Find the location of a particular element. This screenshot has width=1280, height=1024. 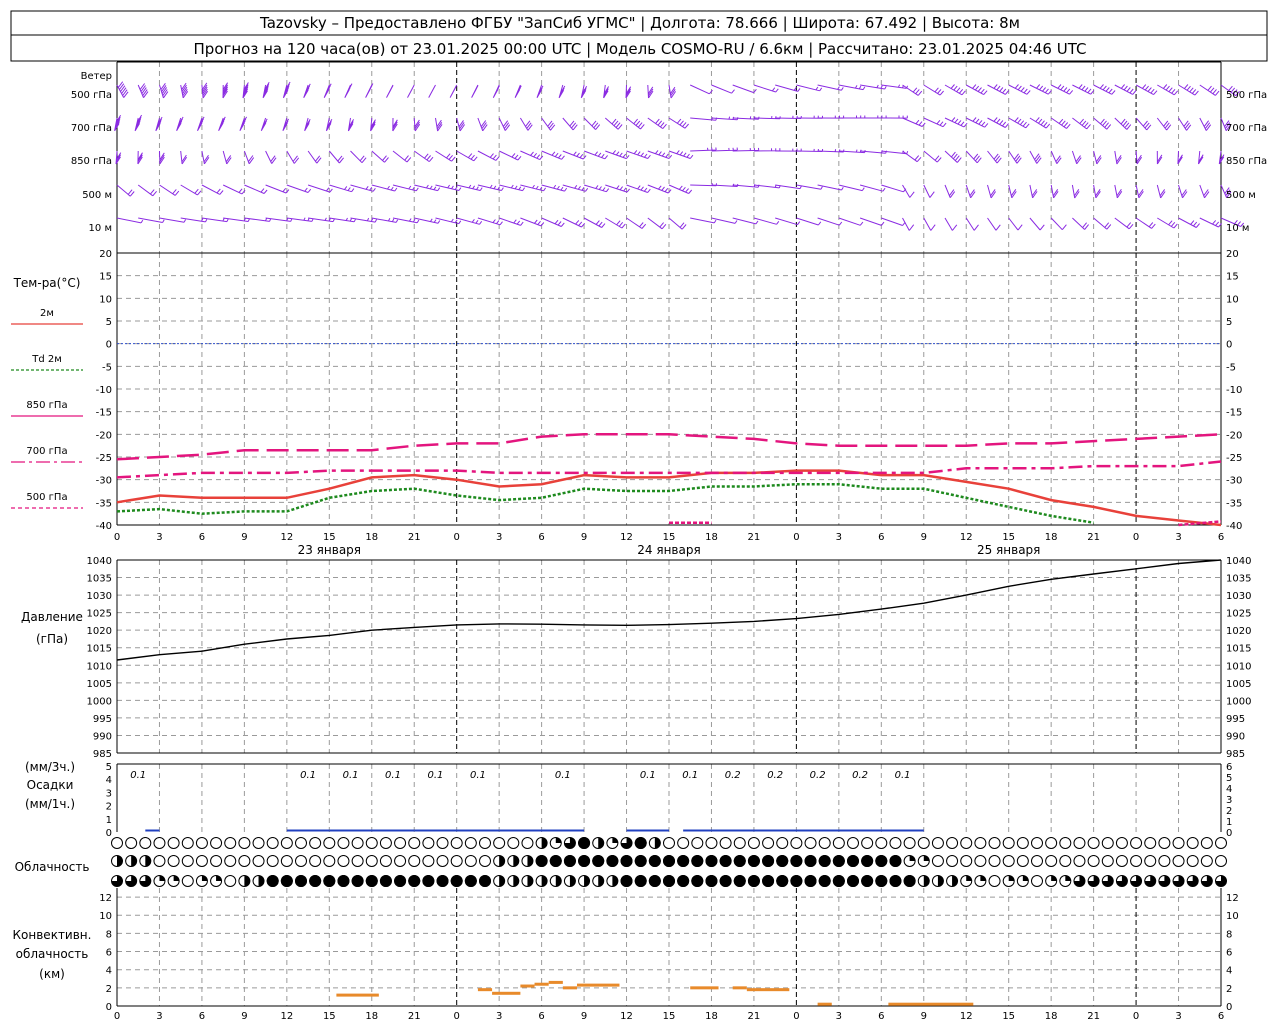

conv-y-tick-right: 4 is located at coordinates (1229, 971).